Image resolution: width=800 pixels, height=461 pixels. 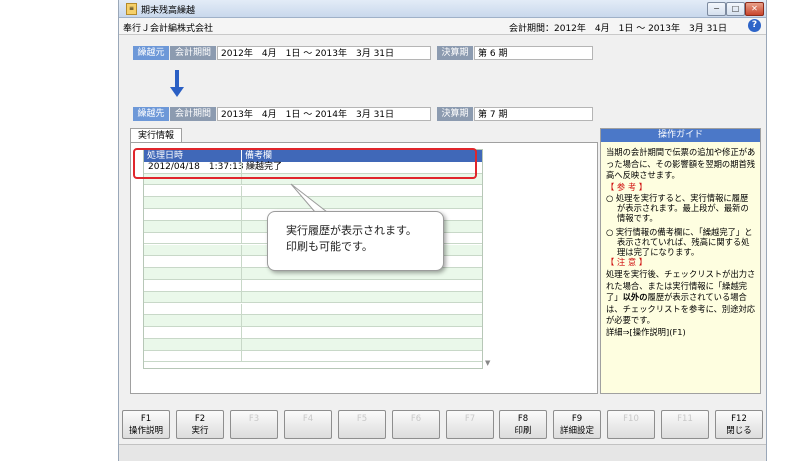 I want to click on guide-reference-1: ○ 処理を実行すると、実行情報に履歴が表示されます。最上段が、最新の情報です。, so click(x=677, y=208).